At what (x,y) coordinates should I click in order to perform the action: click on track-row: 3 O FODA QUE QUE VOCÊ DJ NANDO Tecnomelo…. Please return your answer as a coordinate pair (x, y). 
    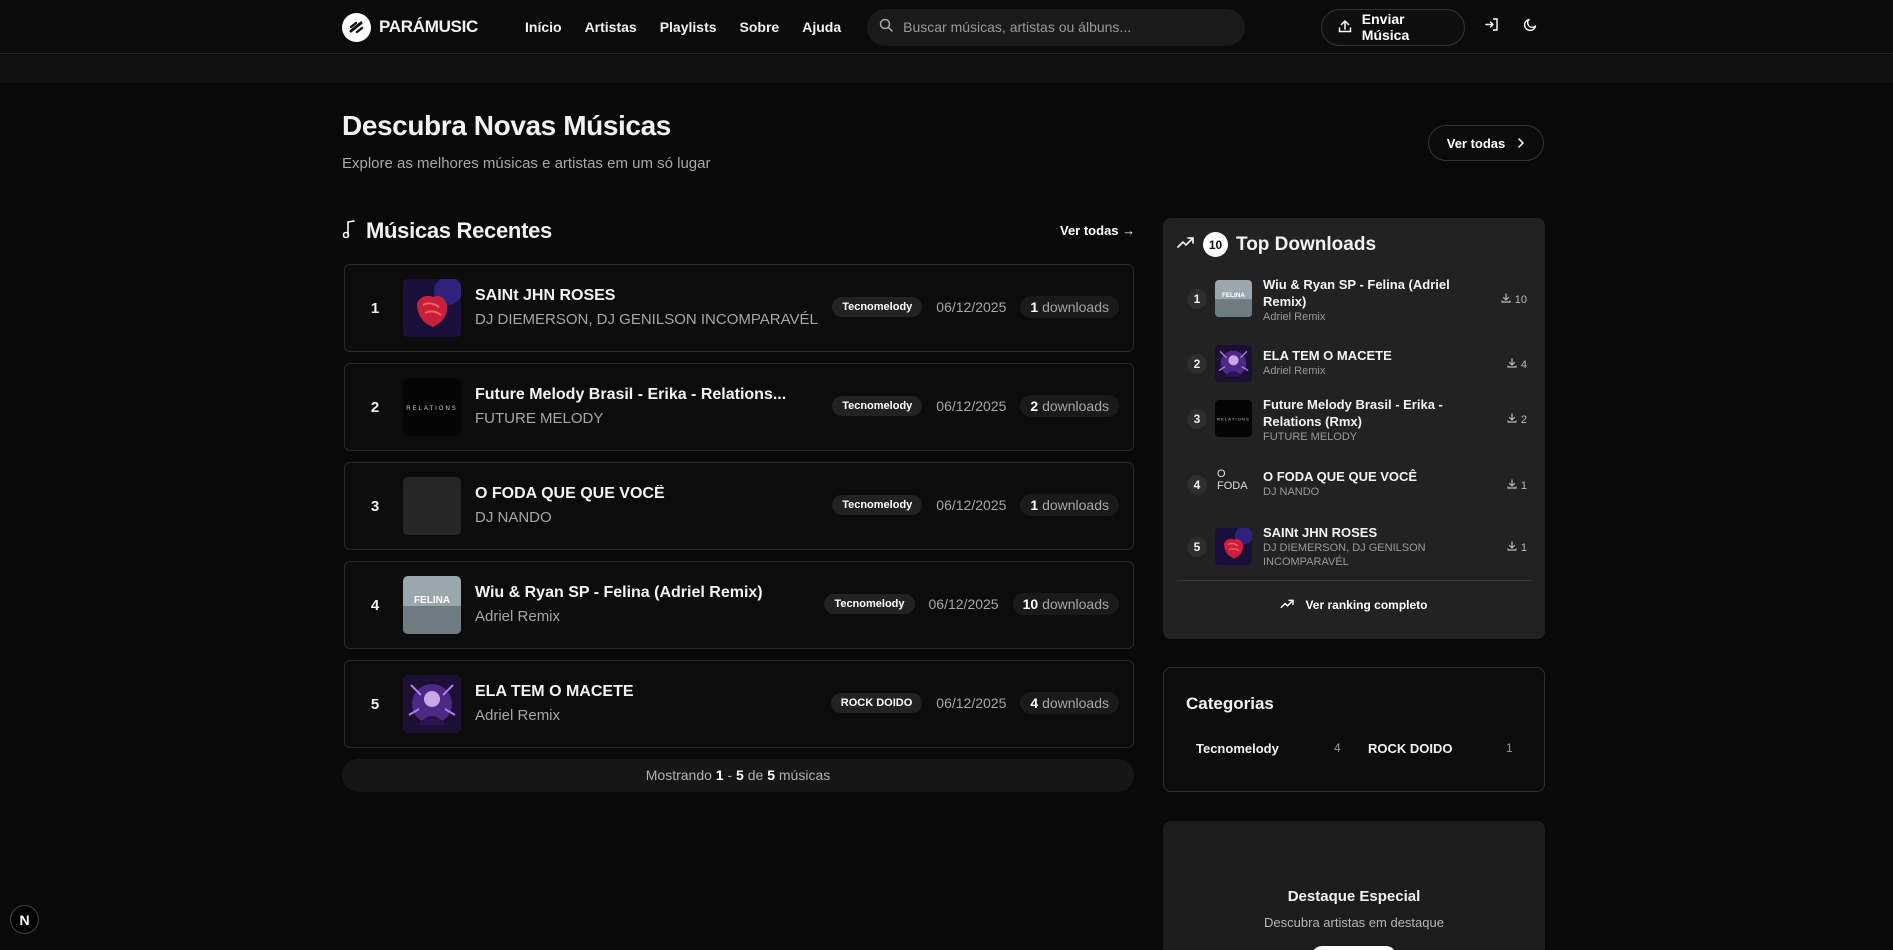
    Looking at the image, I should click on (739, 506).